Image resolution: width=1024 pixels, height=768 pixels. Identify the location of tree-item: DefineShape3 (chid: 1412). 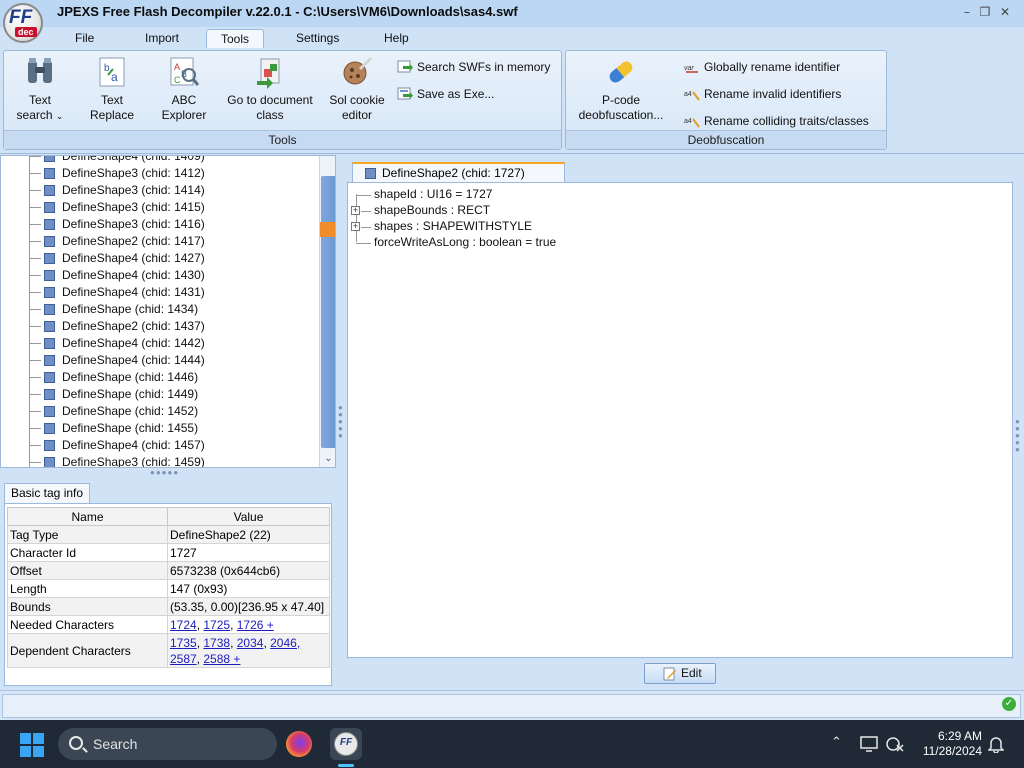
(161, 173).